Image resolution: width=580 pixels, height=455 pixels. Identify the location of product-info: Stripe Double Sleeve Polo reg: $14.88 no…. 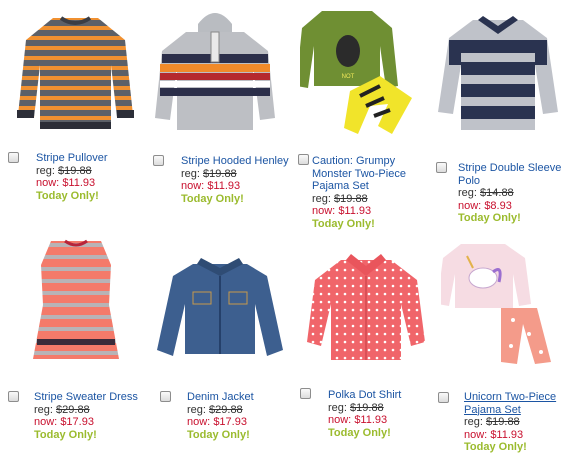
(513, 193).